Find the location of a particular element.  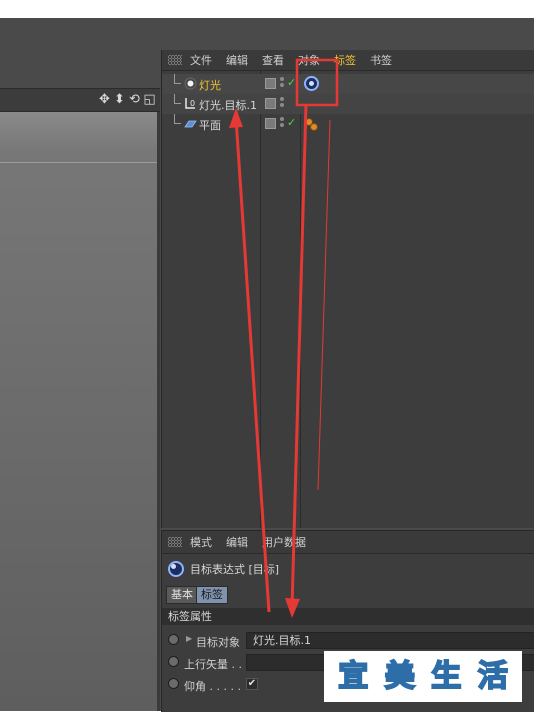

prop-label: 仰角 . . . . . is located at coordinates (212, 686).